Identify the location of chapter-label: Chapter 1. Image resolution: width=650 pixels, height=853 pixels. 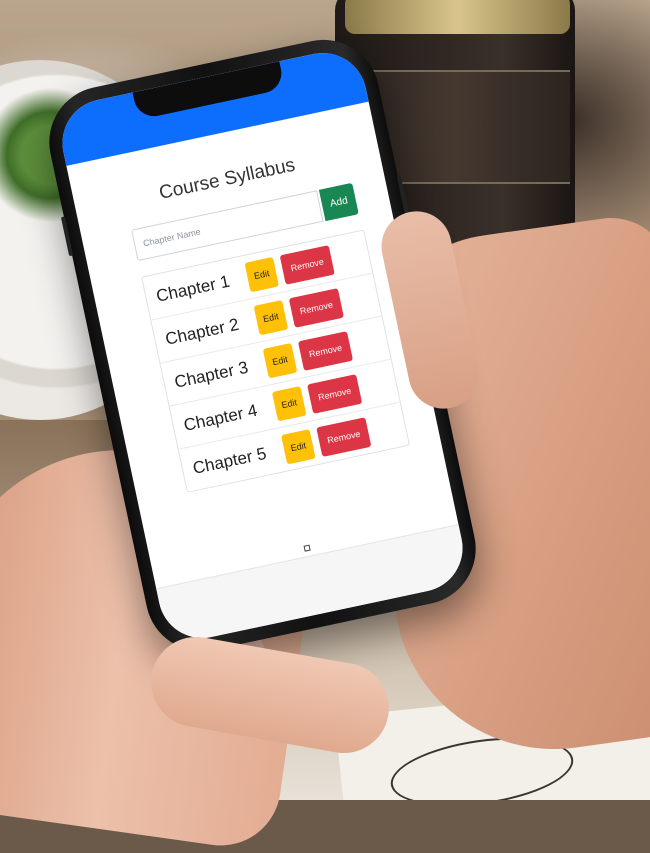
(193, 288).